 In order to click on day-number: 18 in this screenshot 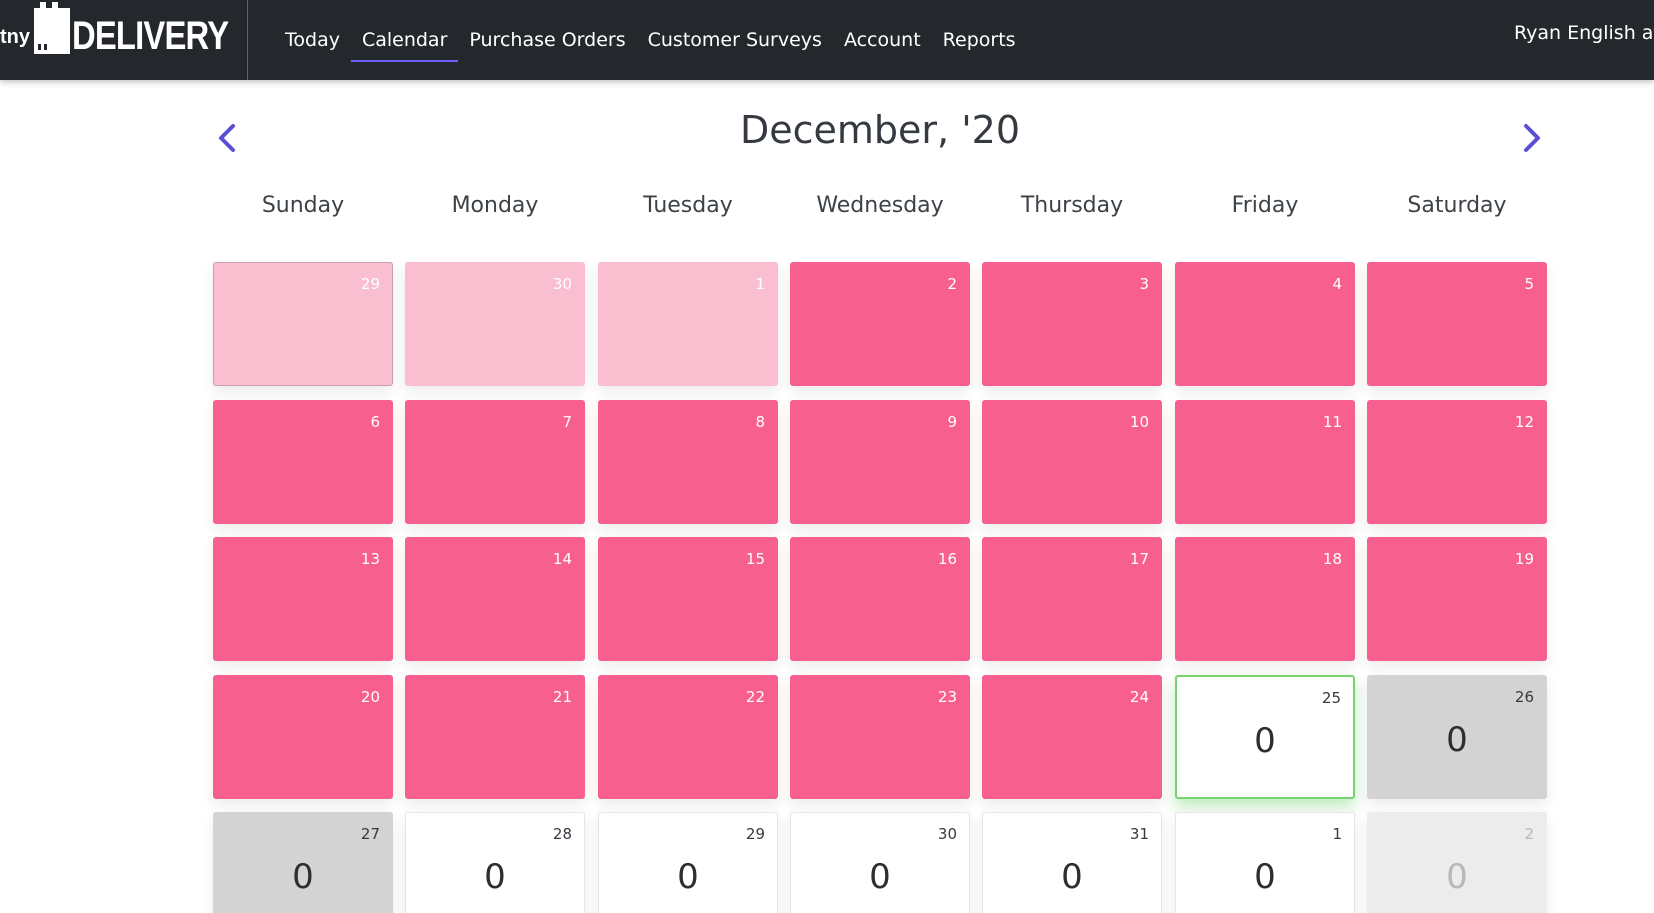, I will do `click(1332, 559)`.